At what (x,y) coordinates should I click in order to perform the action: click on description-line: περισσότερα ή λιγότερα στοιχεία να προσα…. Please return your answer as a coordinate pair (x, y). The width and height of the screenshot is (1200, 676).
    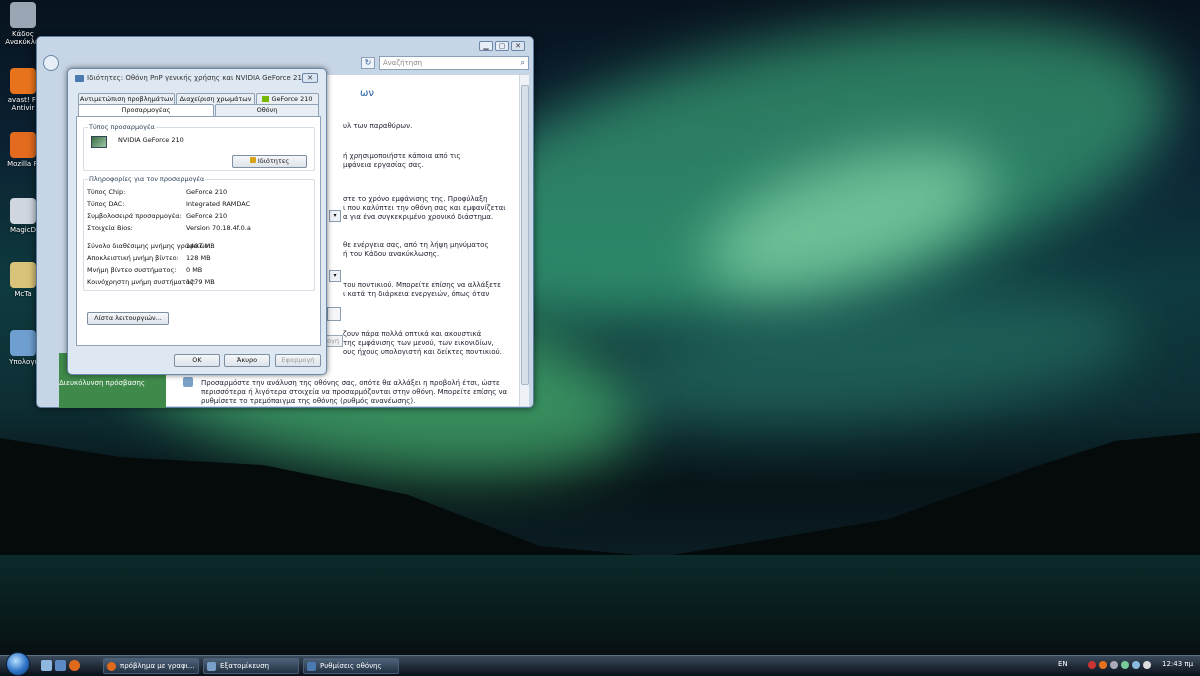
    Looking at the image, I should click on (354, 392).